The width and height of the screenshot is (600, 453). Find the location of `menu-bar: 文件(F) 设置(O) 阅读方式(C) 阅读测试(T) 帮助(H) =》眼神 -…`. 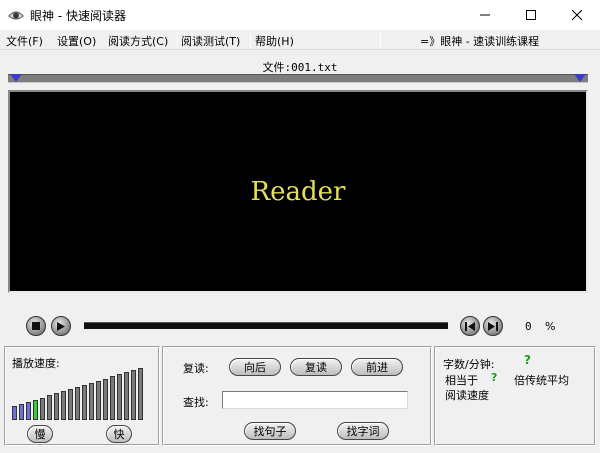

menu-bar: 文件(F) 设置(O) 阅读方式(C) 阅读测试(T) 帮助(H) =》眼神 -… is located at coordinates (300, 40).